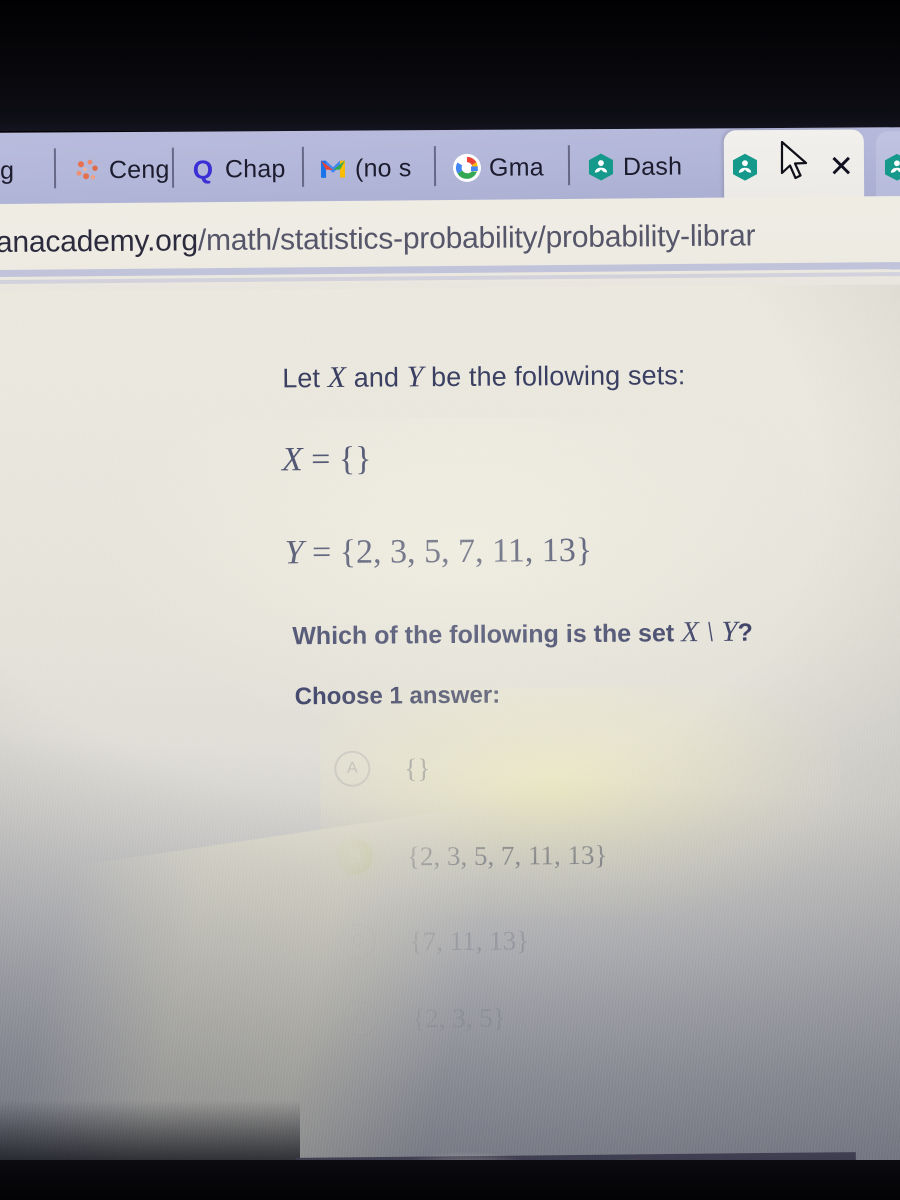 The height and width of the screenshot is (1200, 900). I want to click on browser-tab-no-subject: (no s, so click(372, 168).